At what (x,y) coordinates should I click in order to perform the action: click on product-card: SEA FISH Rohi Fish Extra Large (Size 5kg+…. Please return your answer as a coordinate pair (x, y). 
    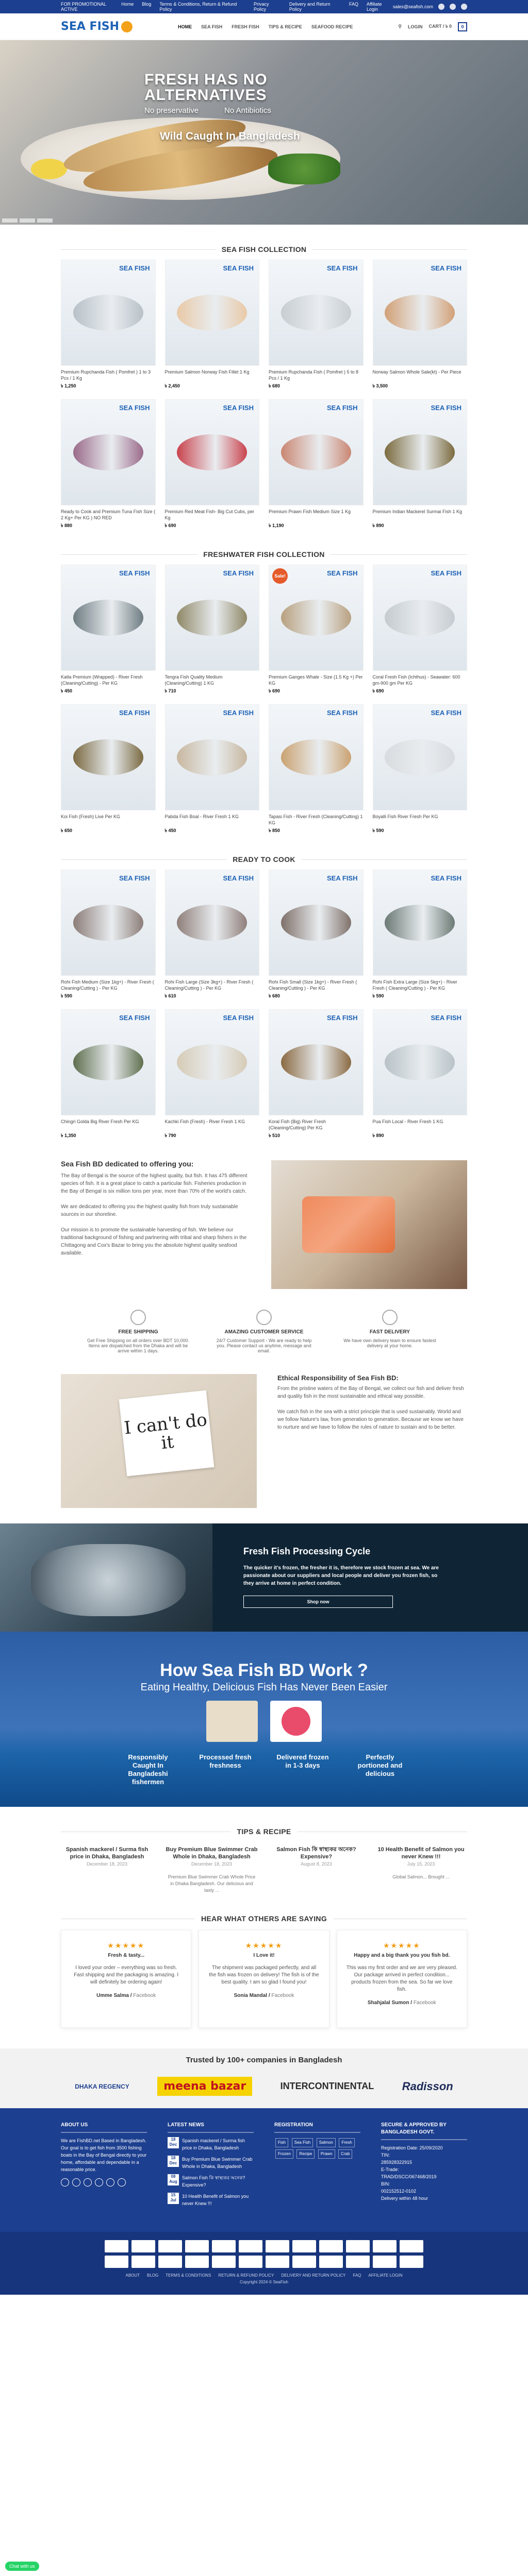
    Looking at the image, I should click on (420, 935).